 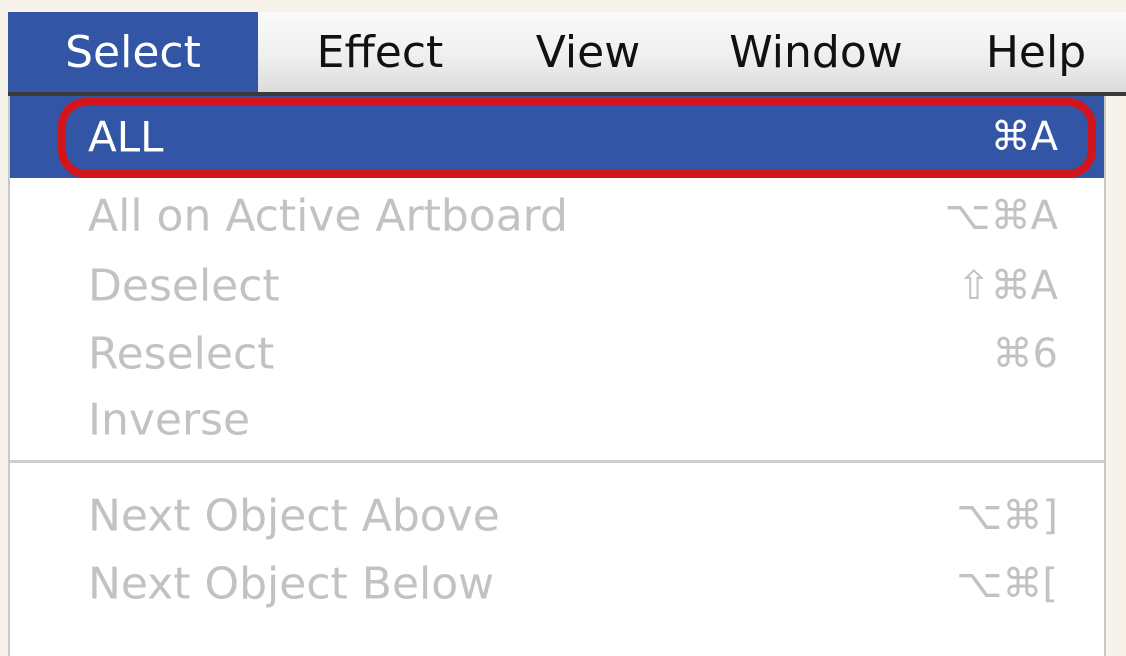 I want to click on menu-bar: Select Effect View Window Help, so click(x=567, y=54).